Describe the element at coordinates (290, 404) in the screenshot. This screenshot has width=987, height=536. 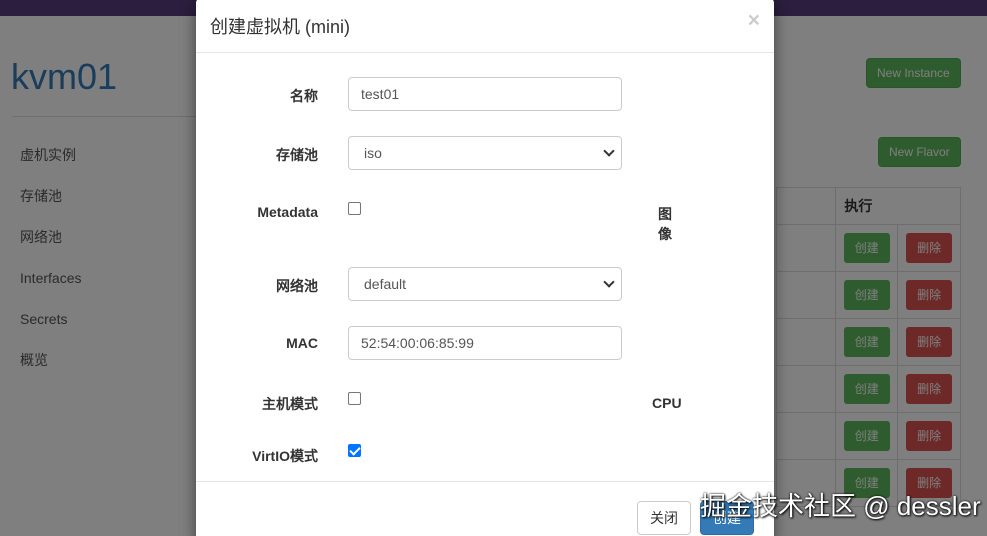
I see `host-mode-label: 主机模式` at that location.